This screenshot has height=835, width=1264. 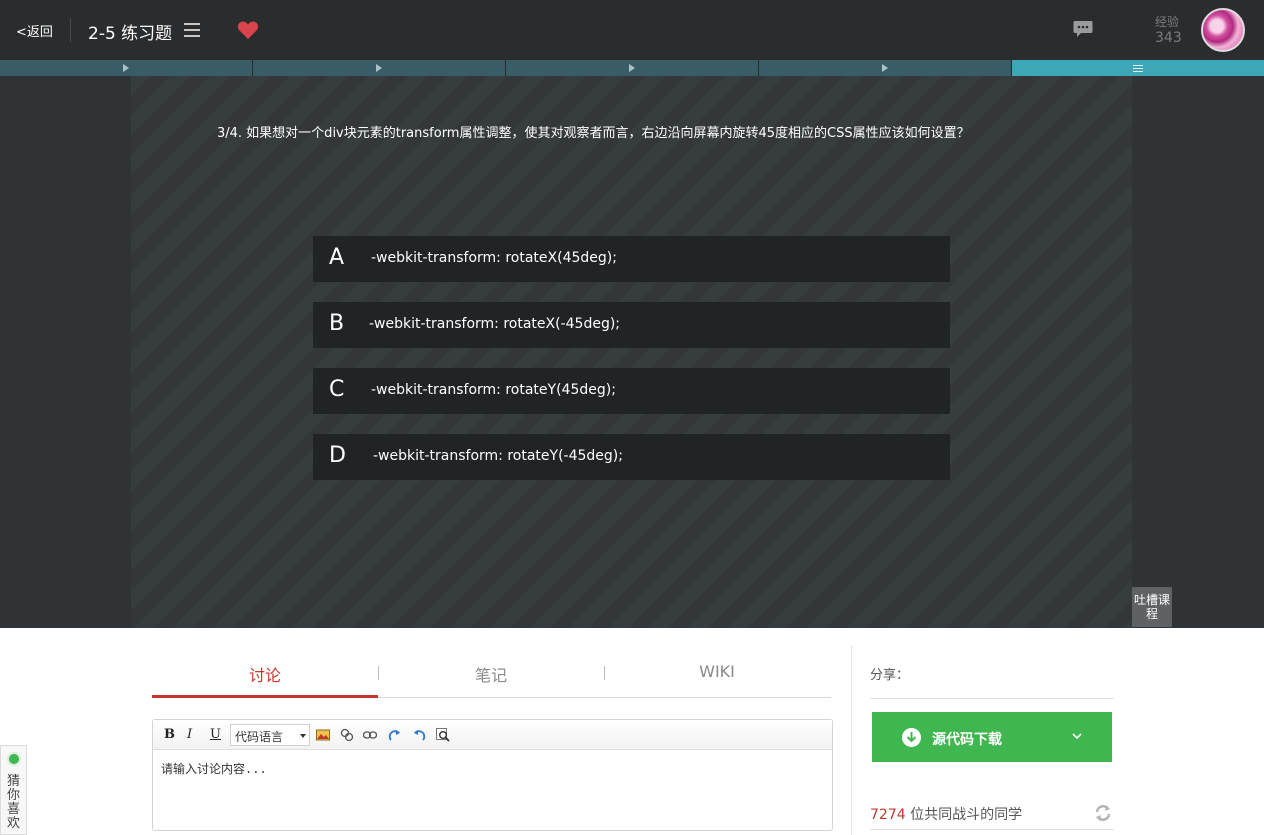 What do you see at coordinates (631, 325) in the screenshot?
I see `option-b: B -webkit-transform: rotateX(-45deg);` at bounding box center [631, 325].